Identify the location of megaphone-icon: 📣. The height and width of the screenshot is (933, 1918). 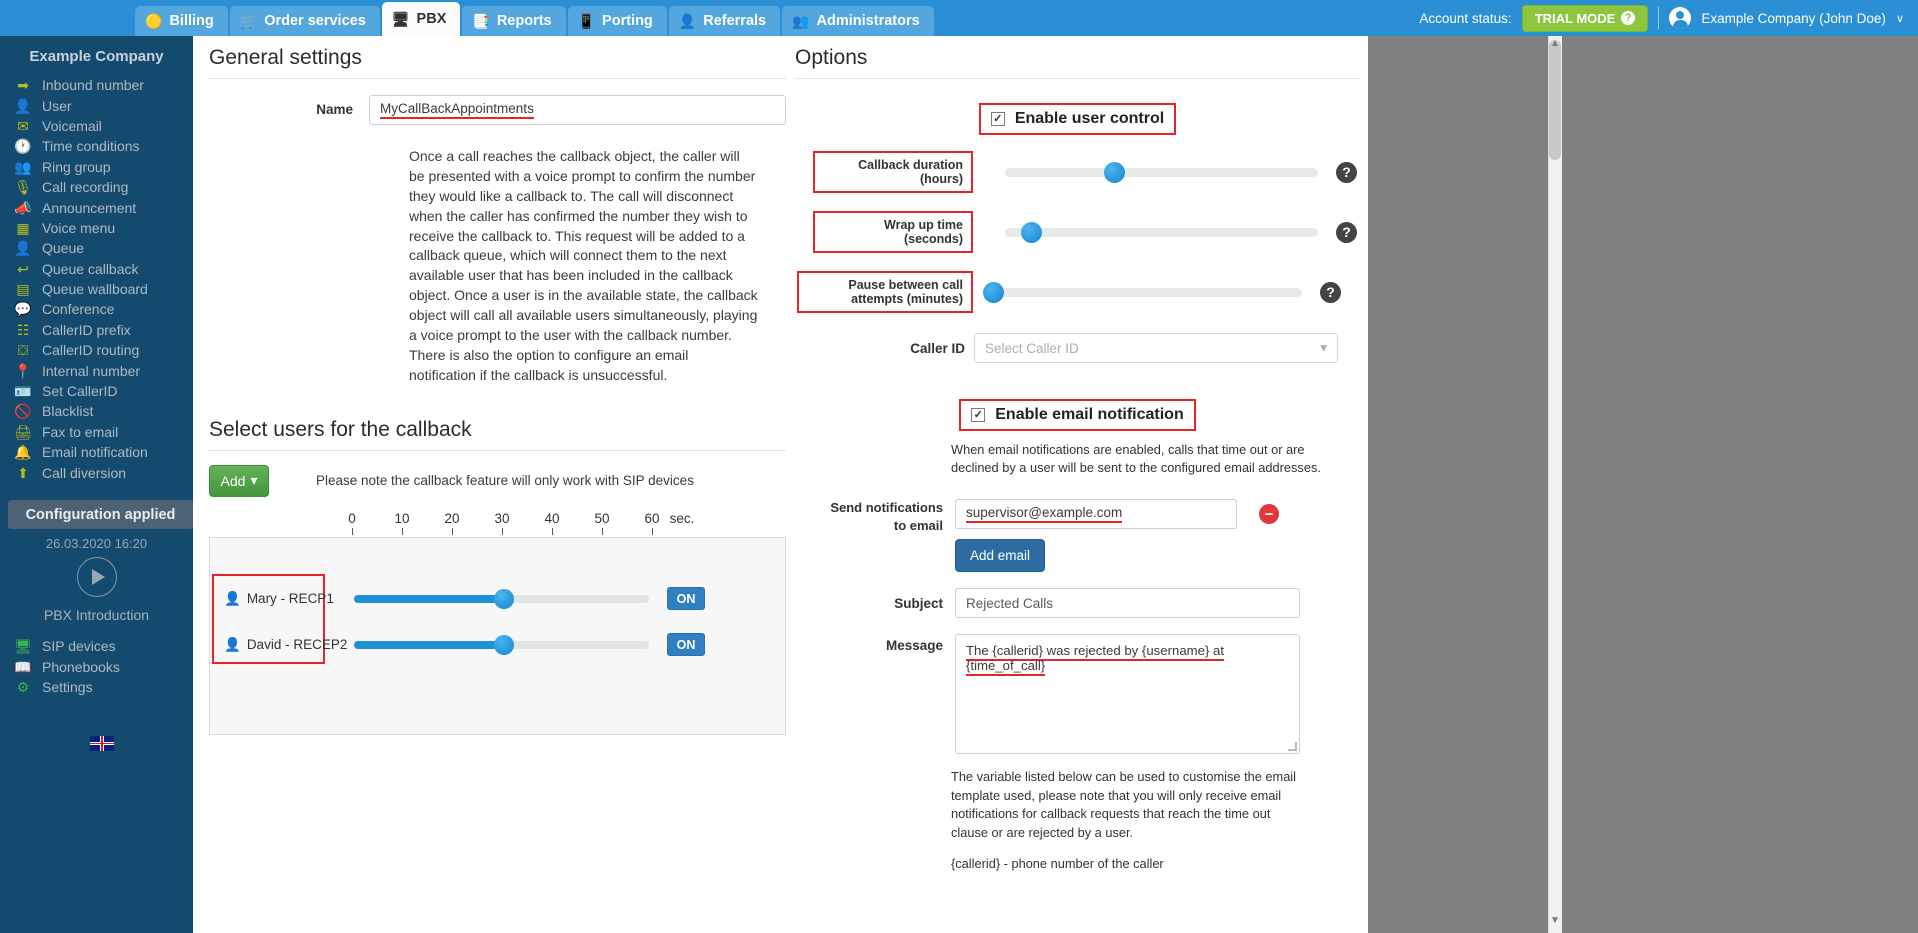
(23, 207).